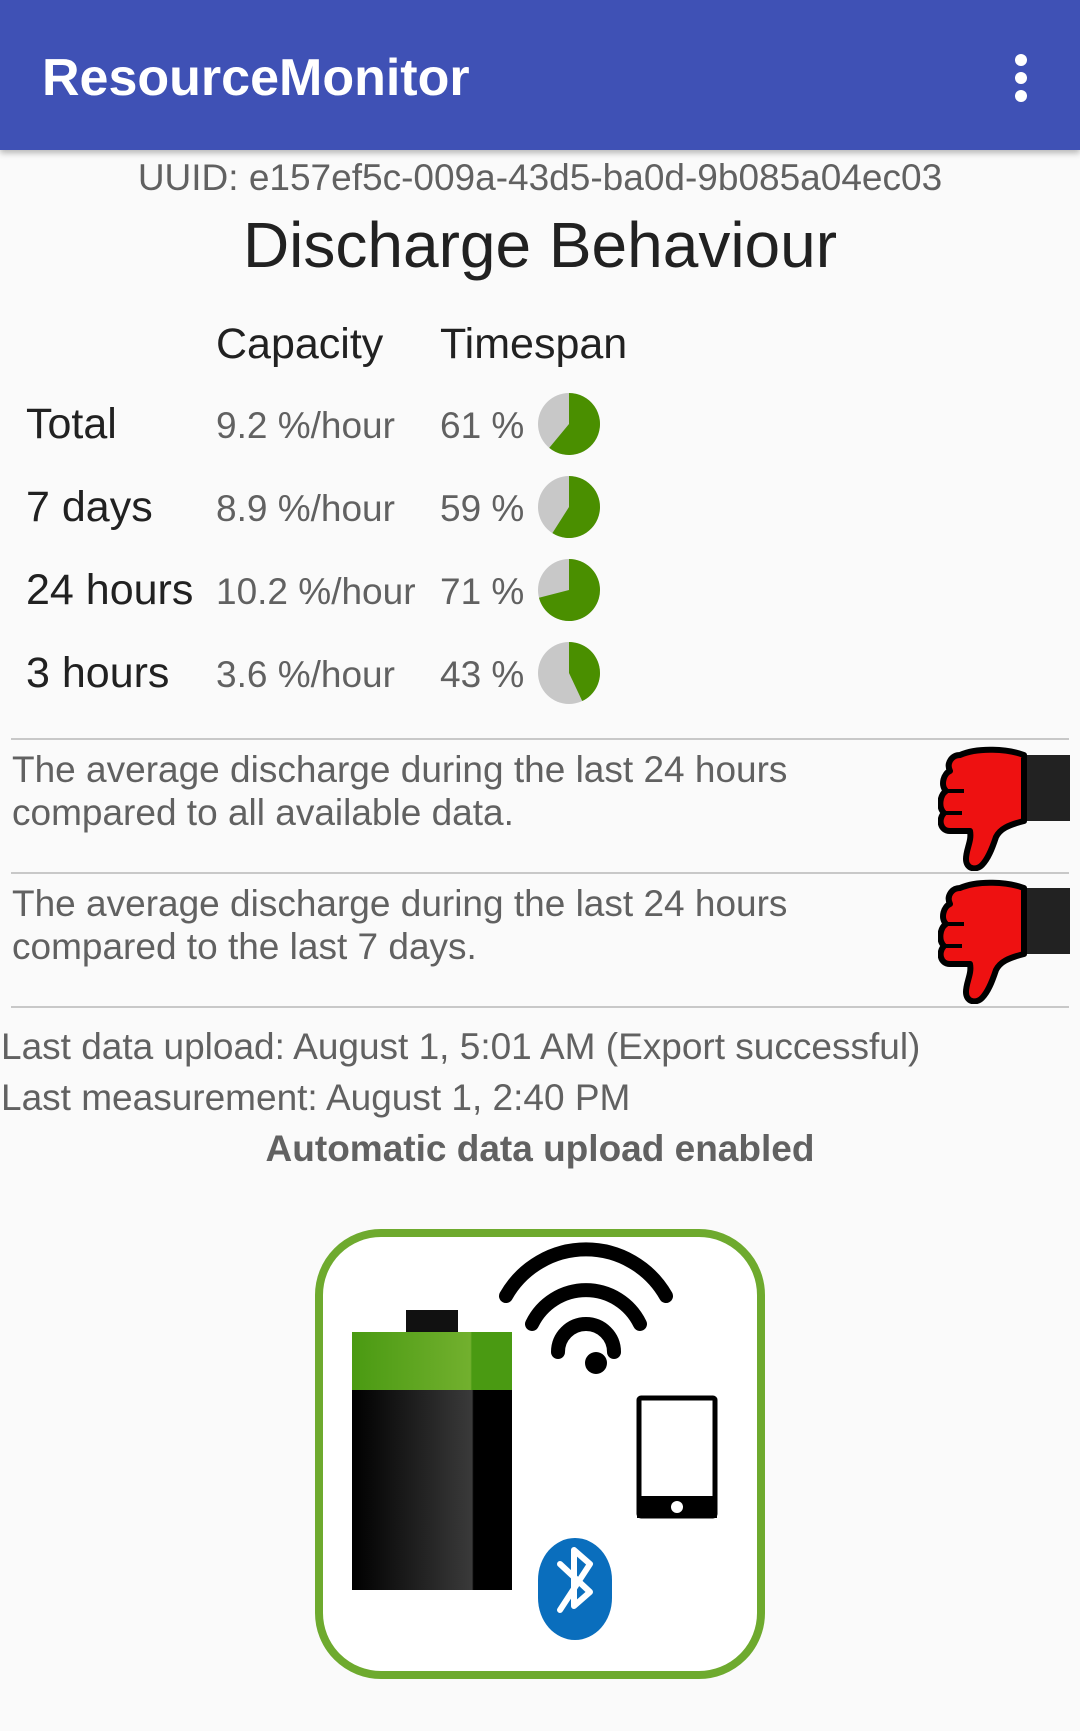  Describe the element at coordinates (540, 75) in the screenshot. I see `app-bar: ResourceMonitor` at that location.